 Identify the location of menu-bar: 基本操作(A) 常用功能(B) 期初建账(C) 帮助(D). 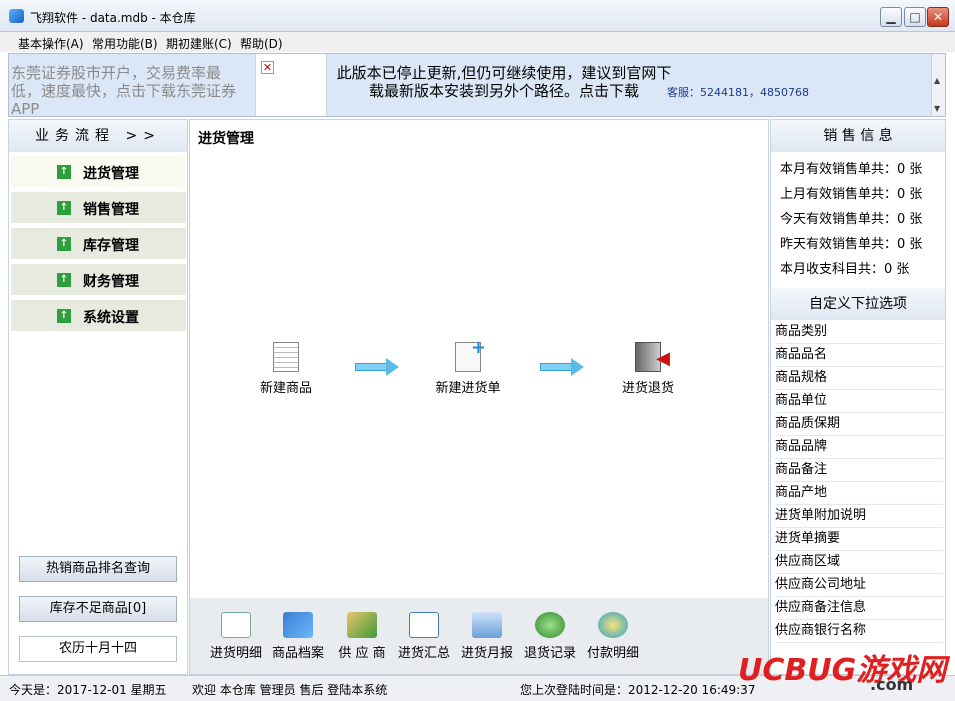
(477, 42).